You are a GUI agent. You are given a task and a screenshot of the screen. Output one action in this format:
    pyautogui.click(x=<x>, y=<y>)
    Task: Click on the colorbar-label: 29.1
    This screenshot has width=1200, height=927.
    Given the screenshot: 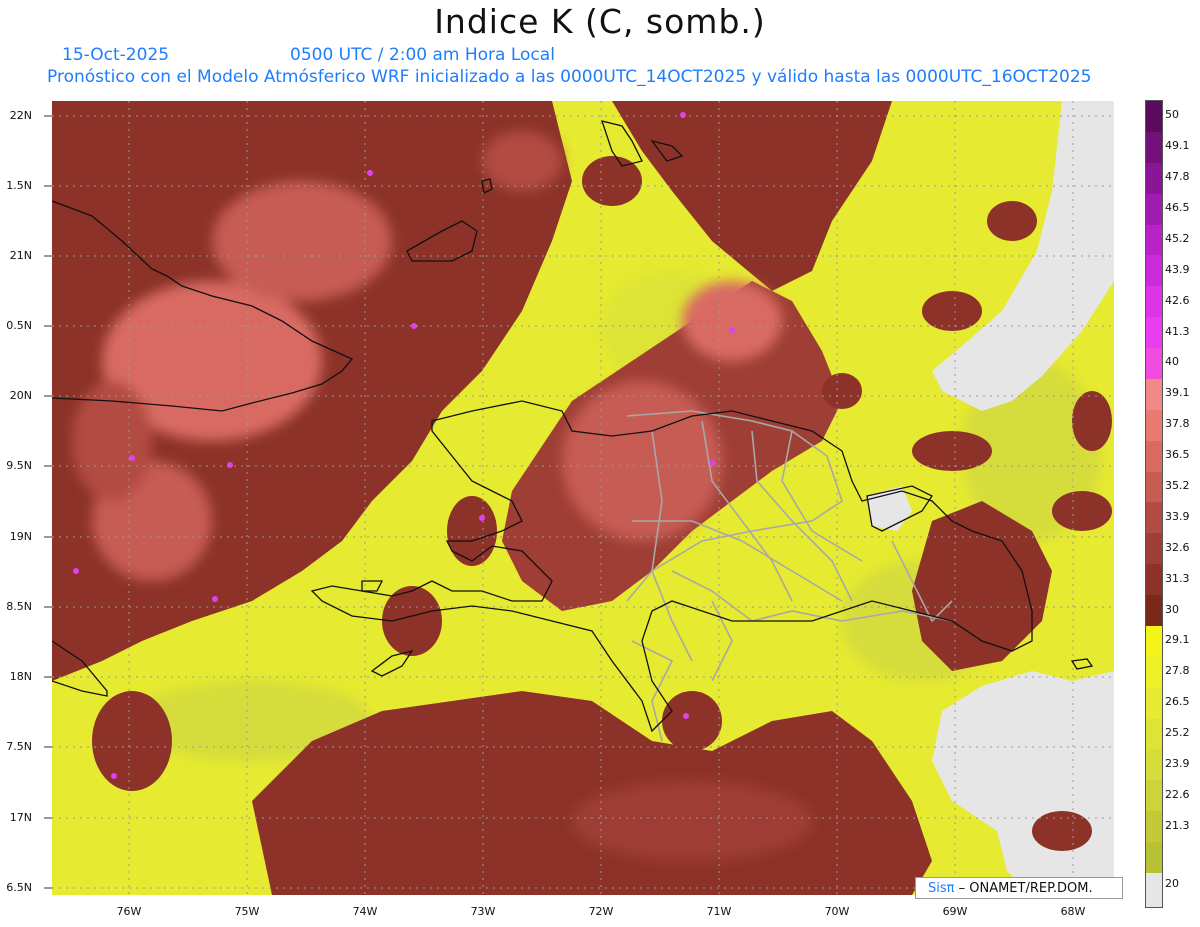 What is the action you would take?
    pyautogui.click(x=1177, y=640)
    